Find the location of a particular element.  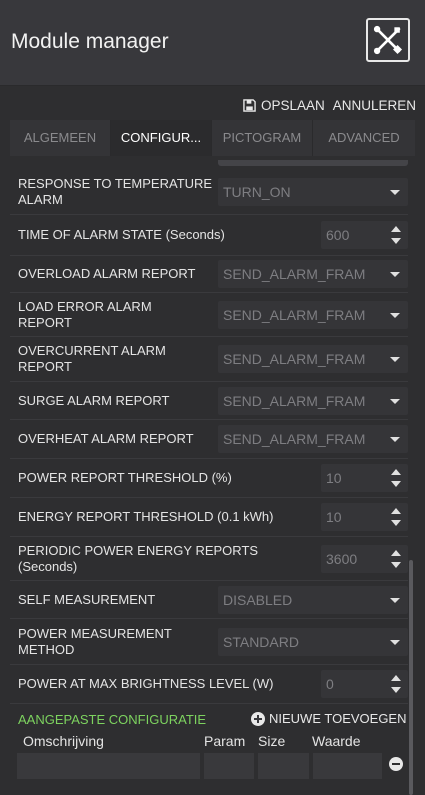

setting-label: RESPONSE TO TEMPERATURE ALARM is located at coordinates (115, 191).